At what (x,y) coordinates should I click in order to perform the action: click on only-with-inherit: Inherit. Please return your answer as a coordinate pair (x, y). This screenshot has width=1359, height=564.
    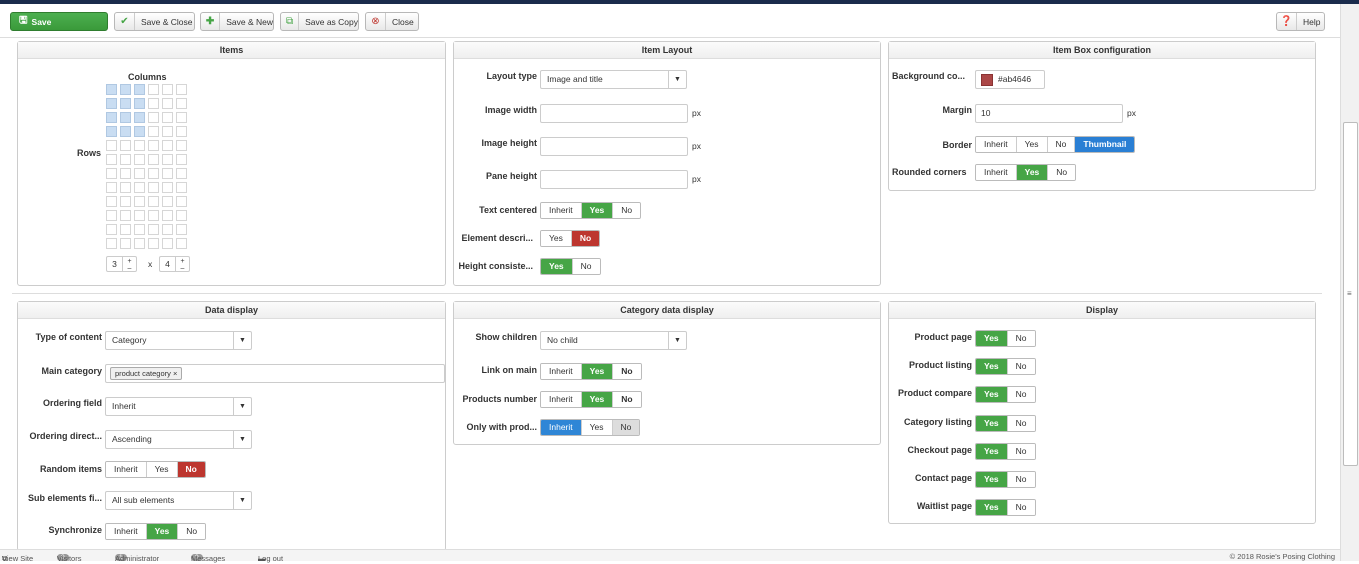
    Looking at the image, I should click on (561, 427).